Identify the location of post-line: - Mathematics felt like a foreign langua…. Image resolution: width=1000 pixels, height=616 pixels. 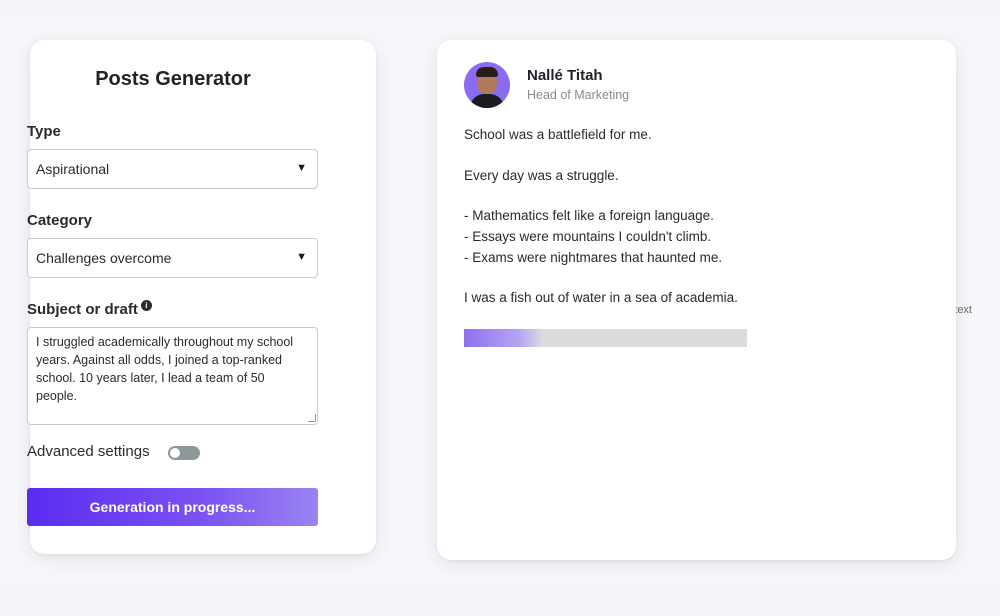
(589, 215).